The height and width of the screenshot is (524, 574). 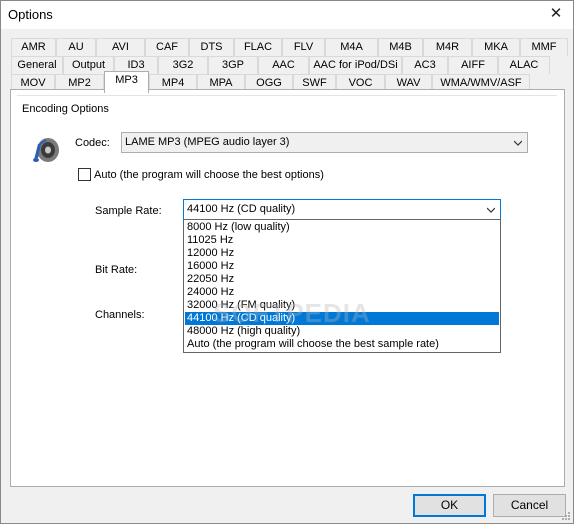 I want to click on tab-flv: FLV, so click(x=303, y=47).